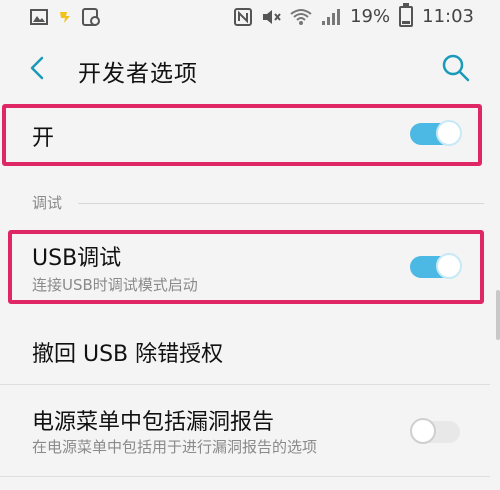 The width and height of the screenshot is (500, 490). What do you see at coordinates (38, 68) in the screenshot?
I see `back-arrow-icon` at bounding box center [38, 68].